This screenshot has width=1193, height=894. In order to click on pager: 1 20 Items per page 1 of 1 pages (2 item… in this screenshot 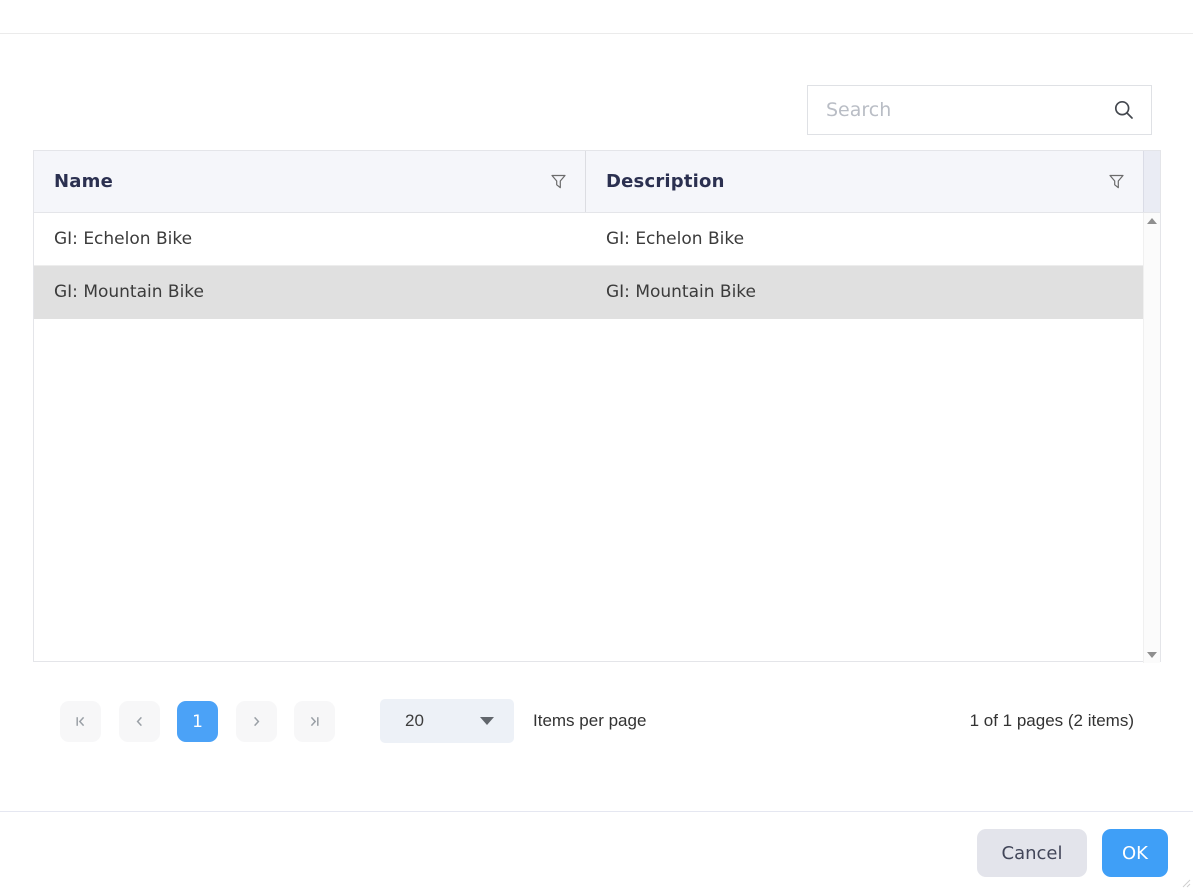, I will do `click(596, 721)`.